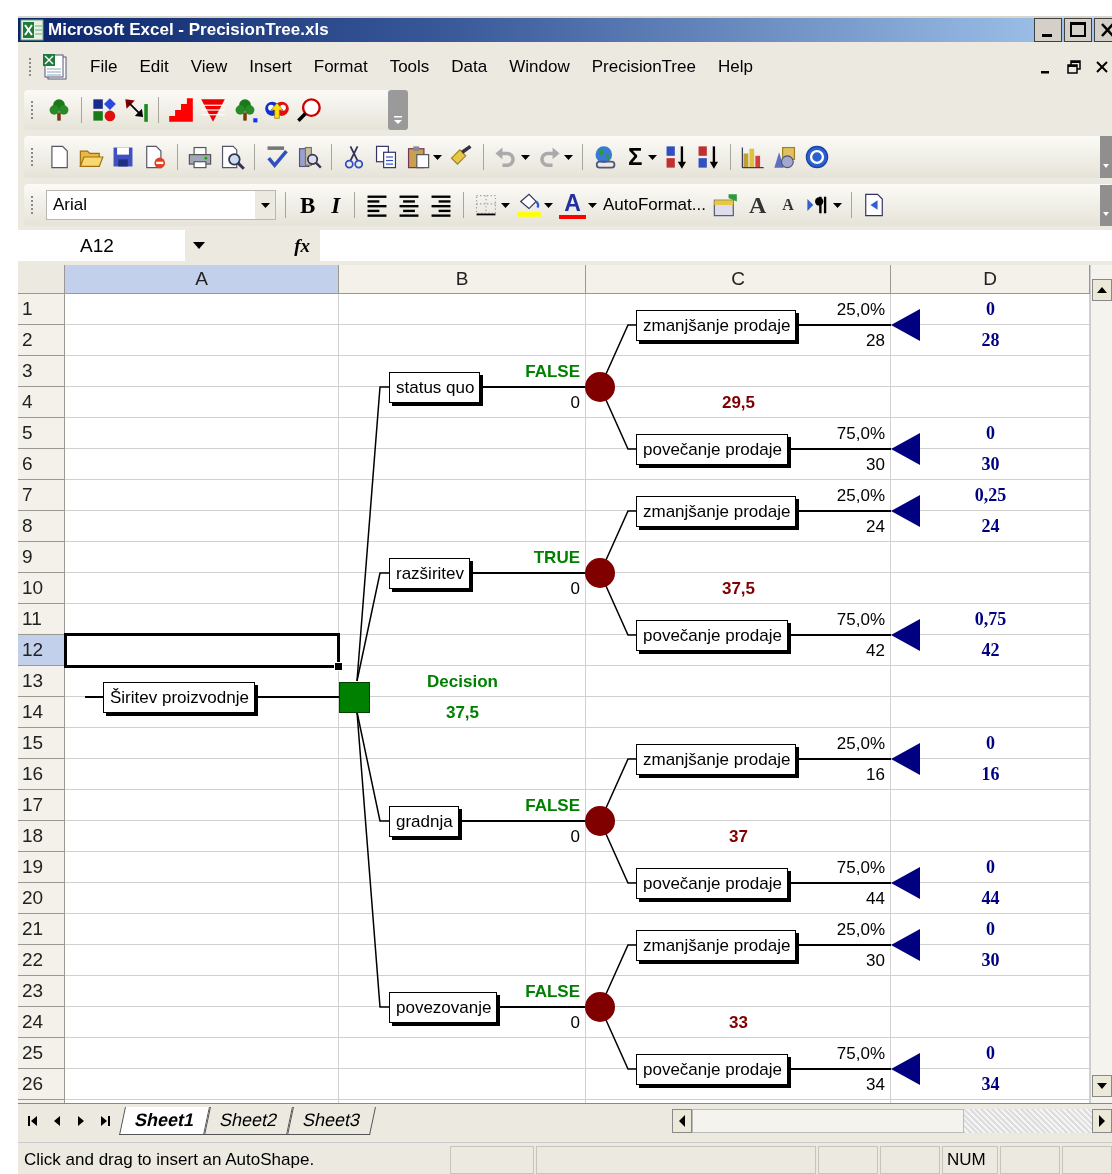 The width and height of the screenshot is (1112, 1174). I want to click on bold-button: B, so click(308, 205).